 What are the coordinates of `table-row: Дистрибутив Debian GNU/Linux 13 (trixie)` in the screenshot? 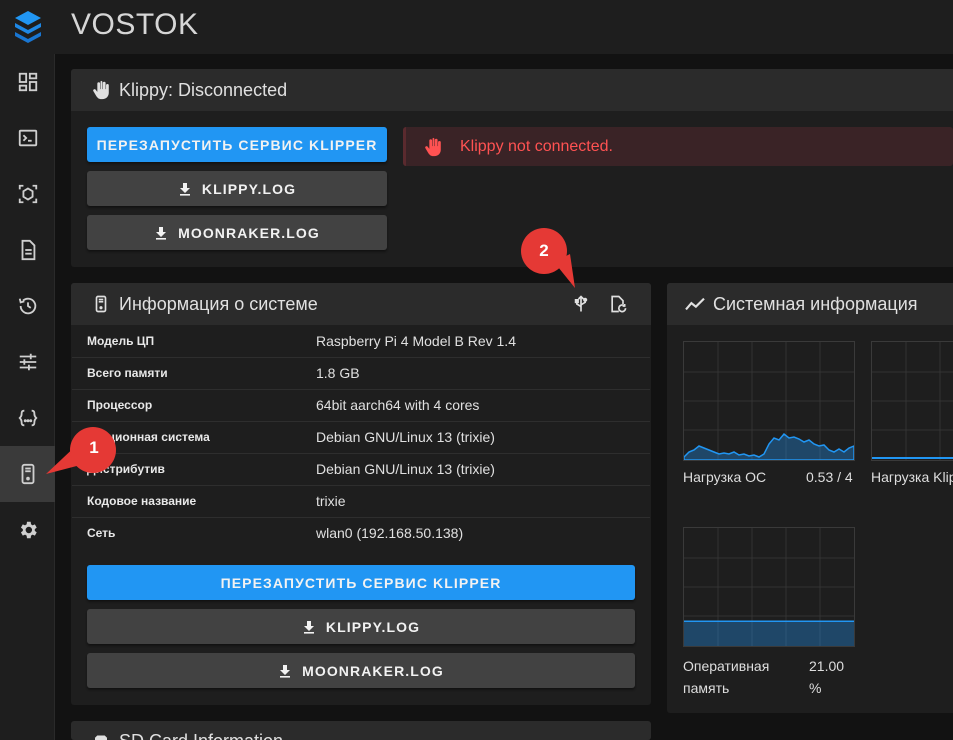 It's located at (361, 469).